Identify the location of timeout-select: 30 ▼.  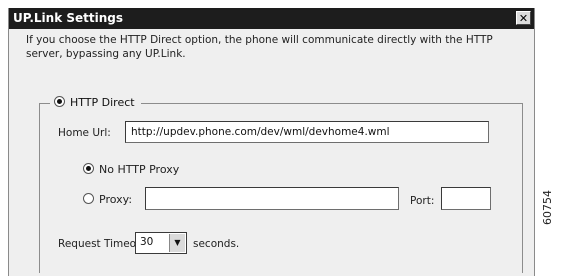
(161, 243).